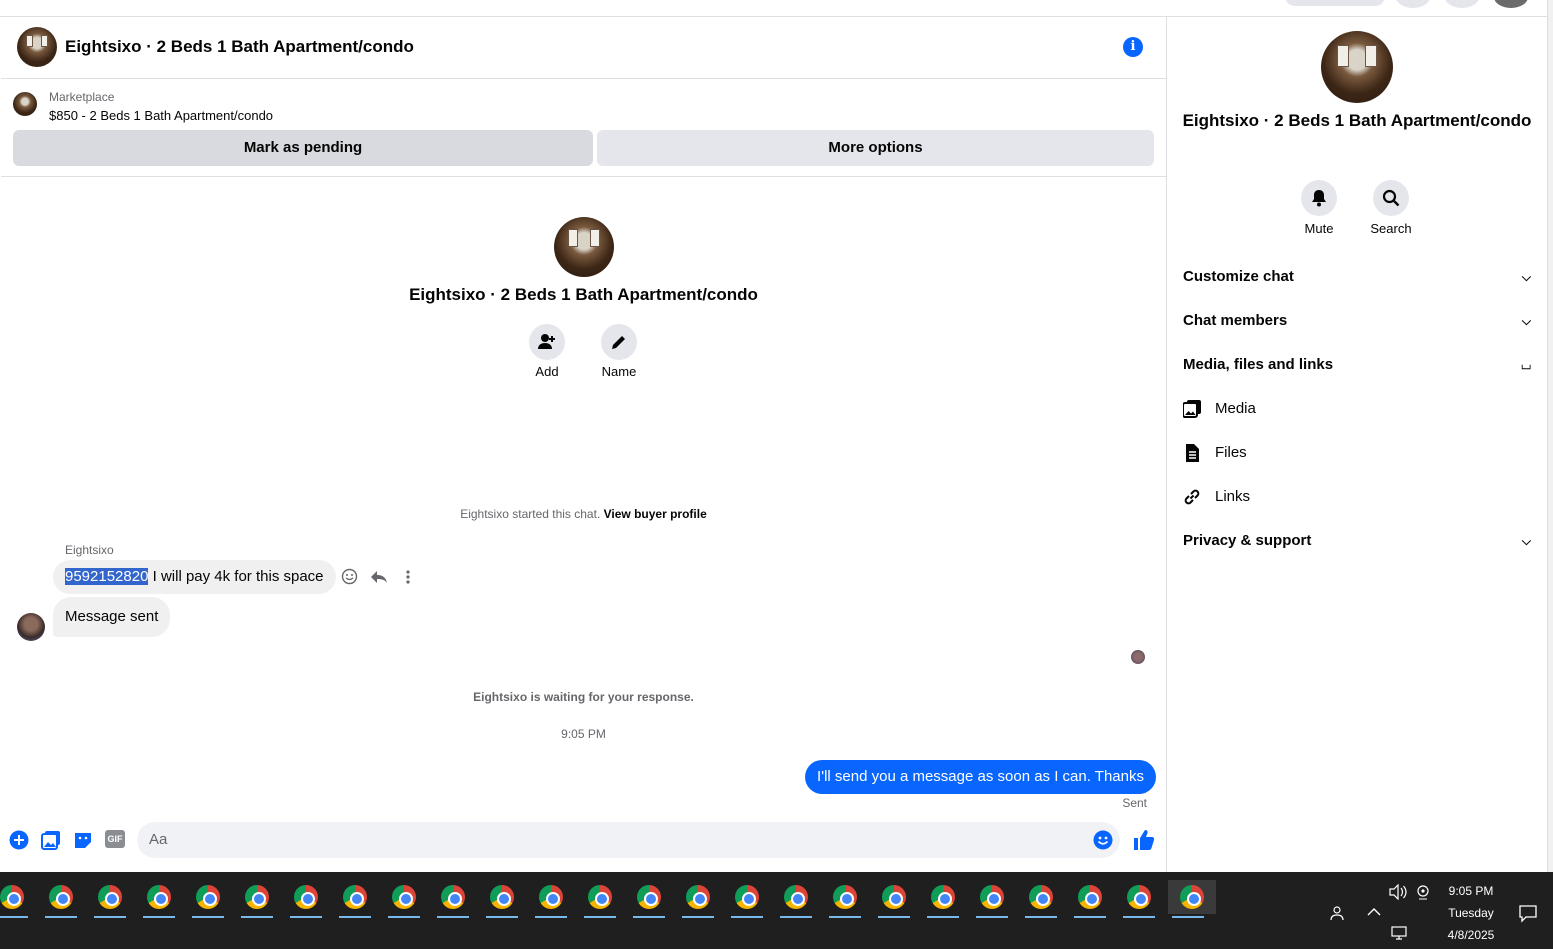 The height and width of the screenshot is (949, 1553). I want to click on account-avatar, so click(1511, 4).